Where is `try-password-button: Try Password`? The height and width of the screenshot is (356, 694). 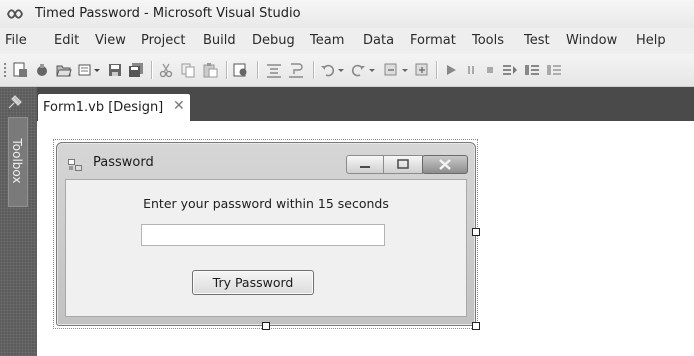
try-password-button: Try Password is located at coordinates (253, 282).